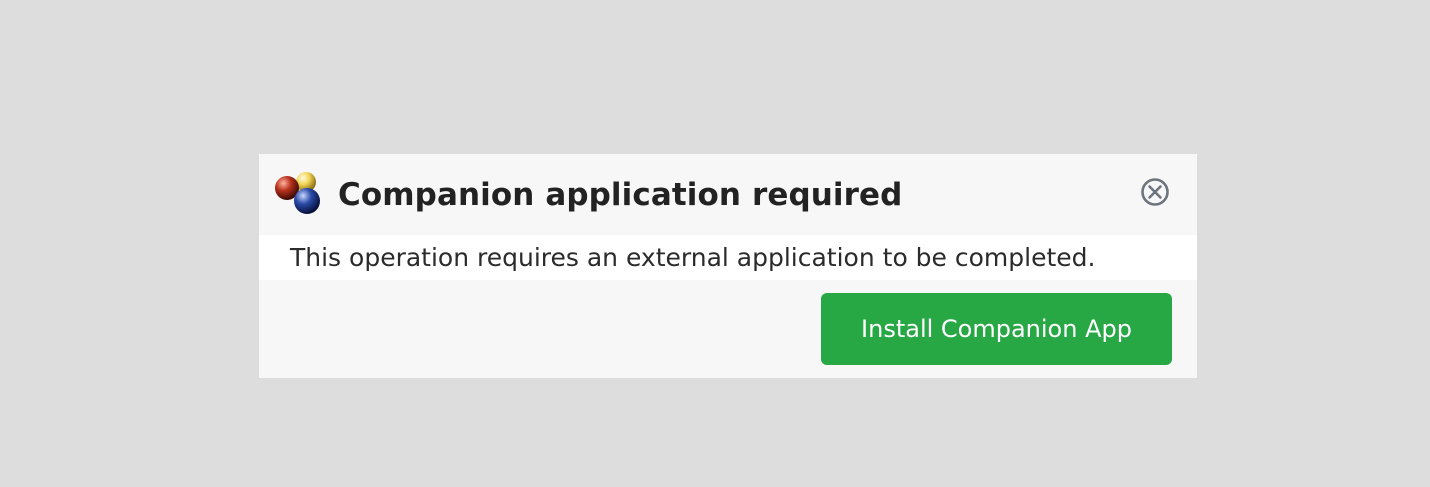 This screenshot has height=487, width=1430. What do you see at coordinates (1155, 192) in the screenshot?
I see `circle-x-close-icon` at bounding box center [1155, 192].